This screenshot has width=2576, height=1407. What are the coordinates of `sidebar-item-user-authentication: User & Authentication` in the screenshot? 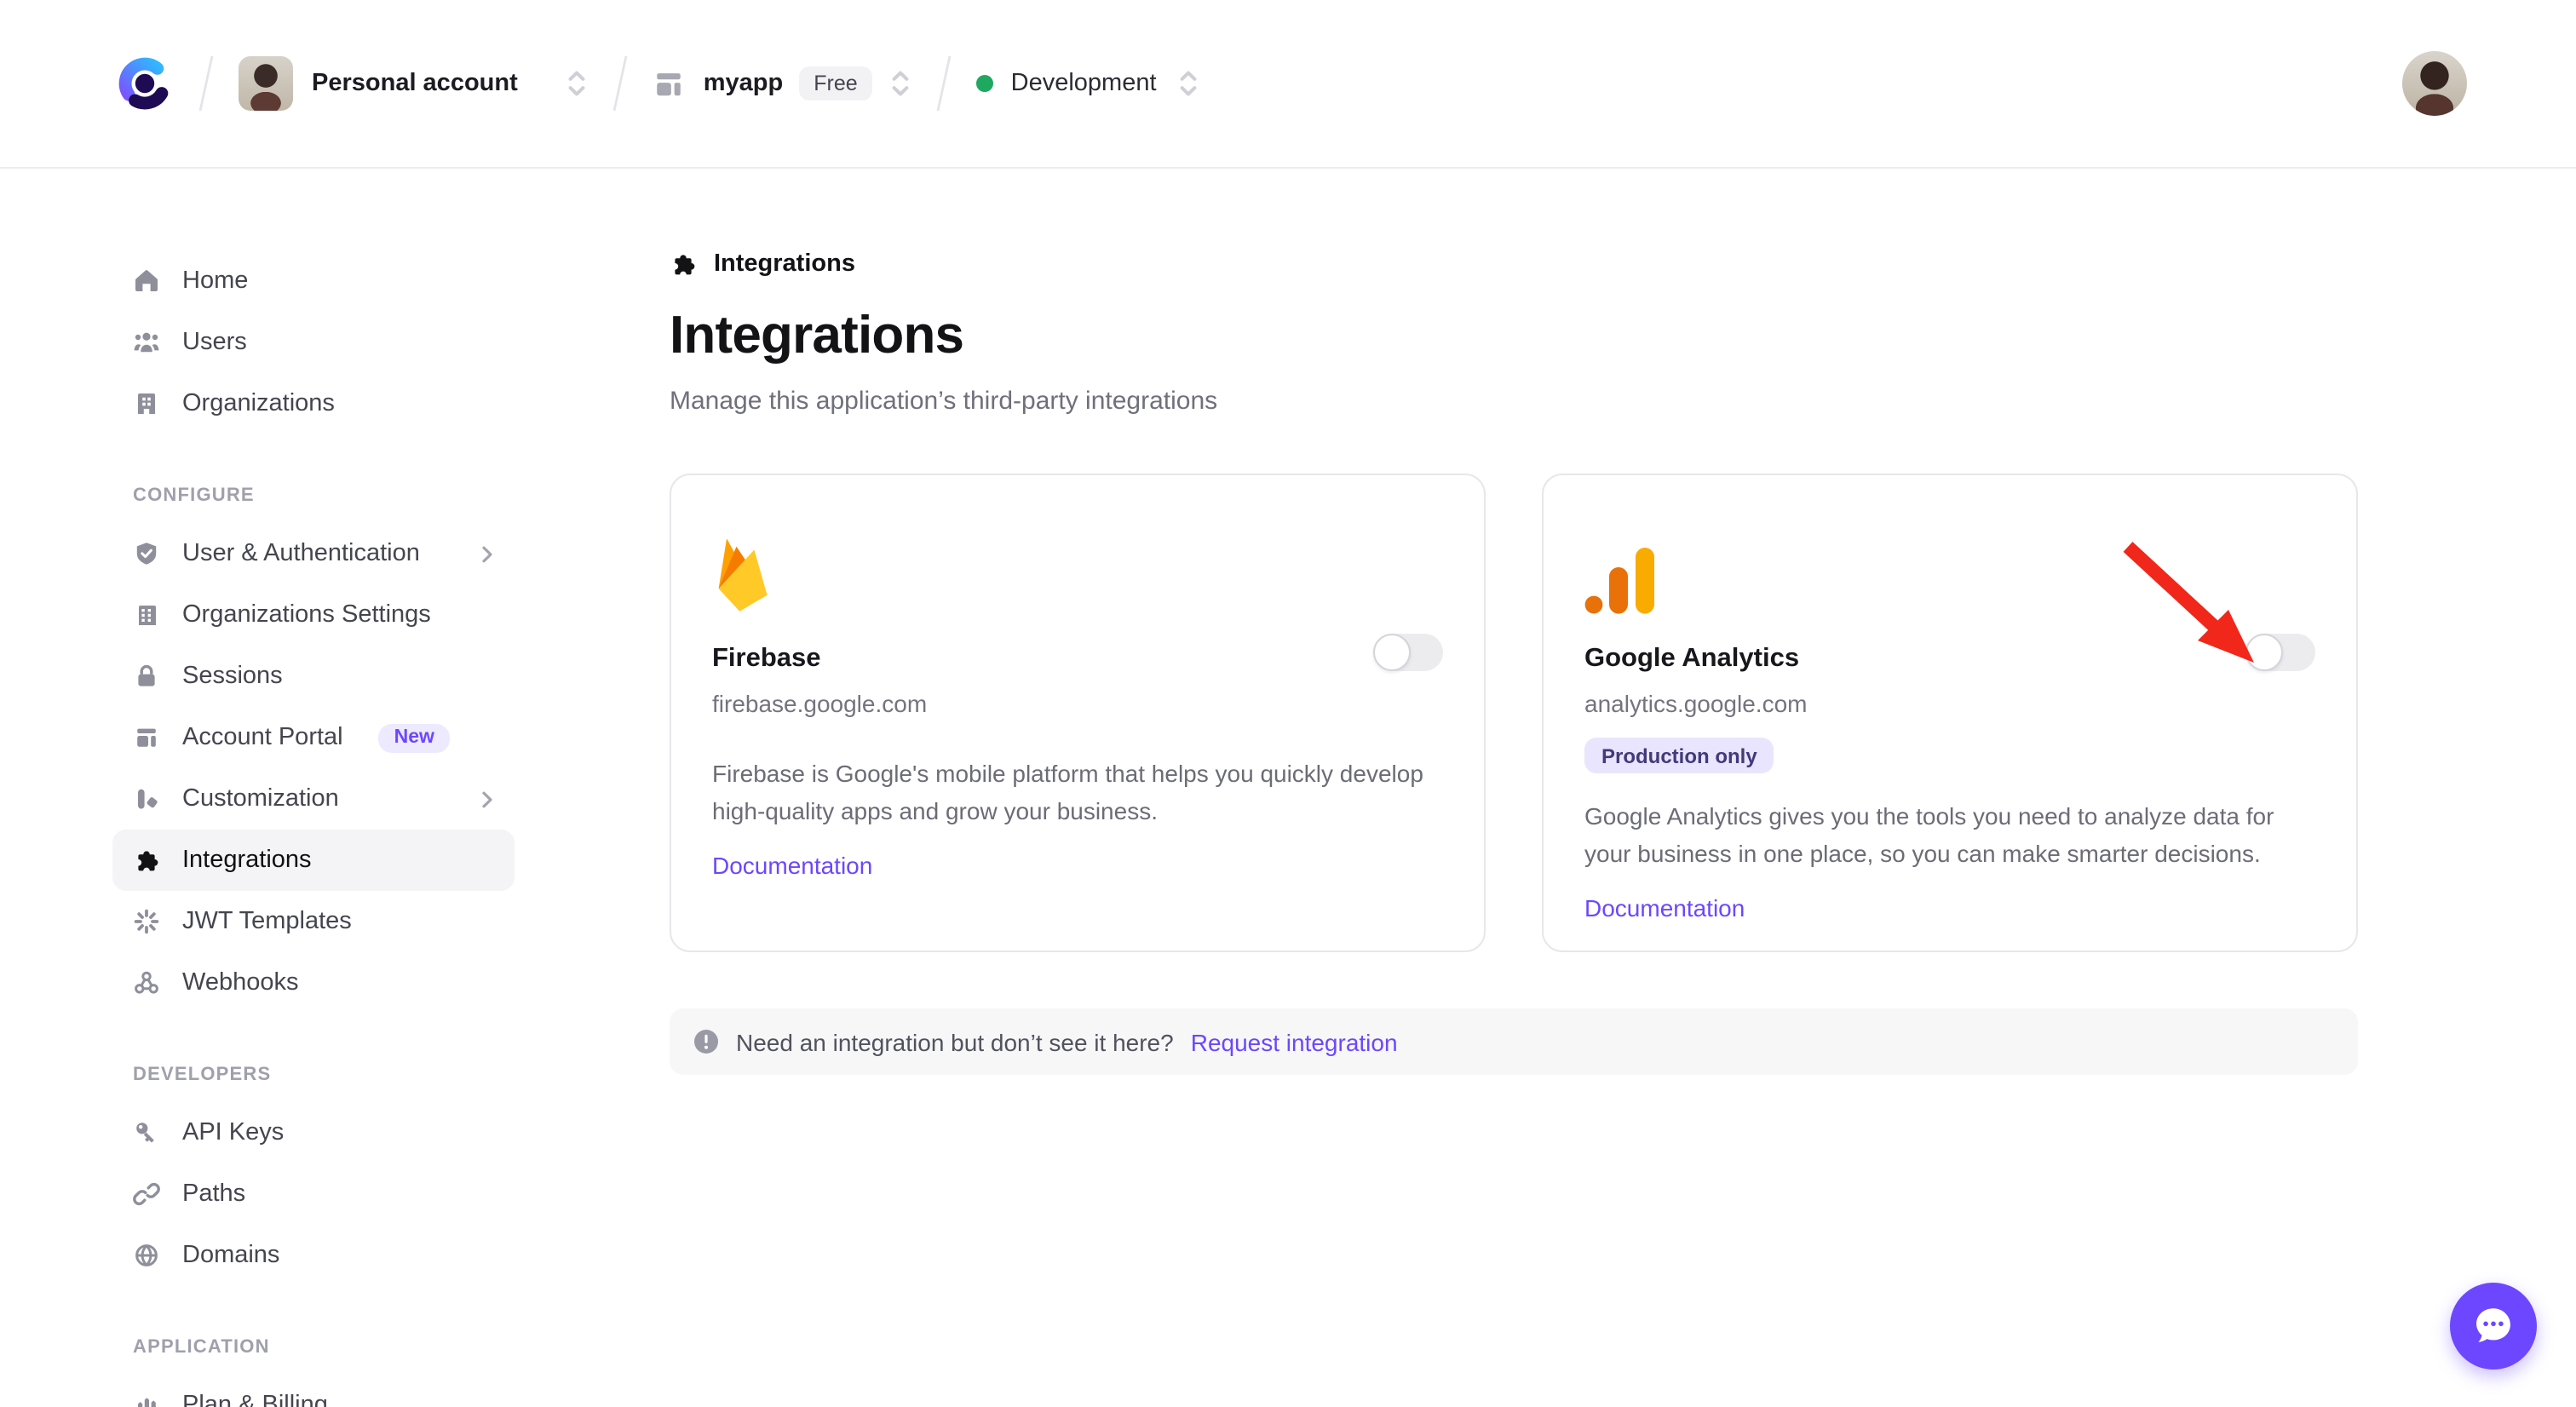 It's located at (313, 553).